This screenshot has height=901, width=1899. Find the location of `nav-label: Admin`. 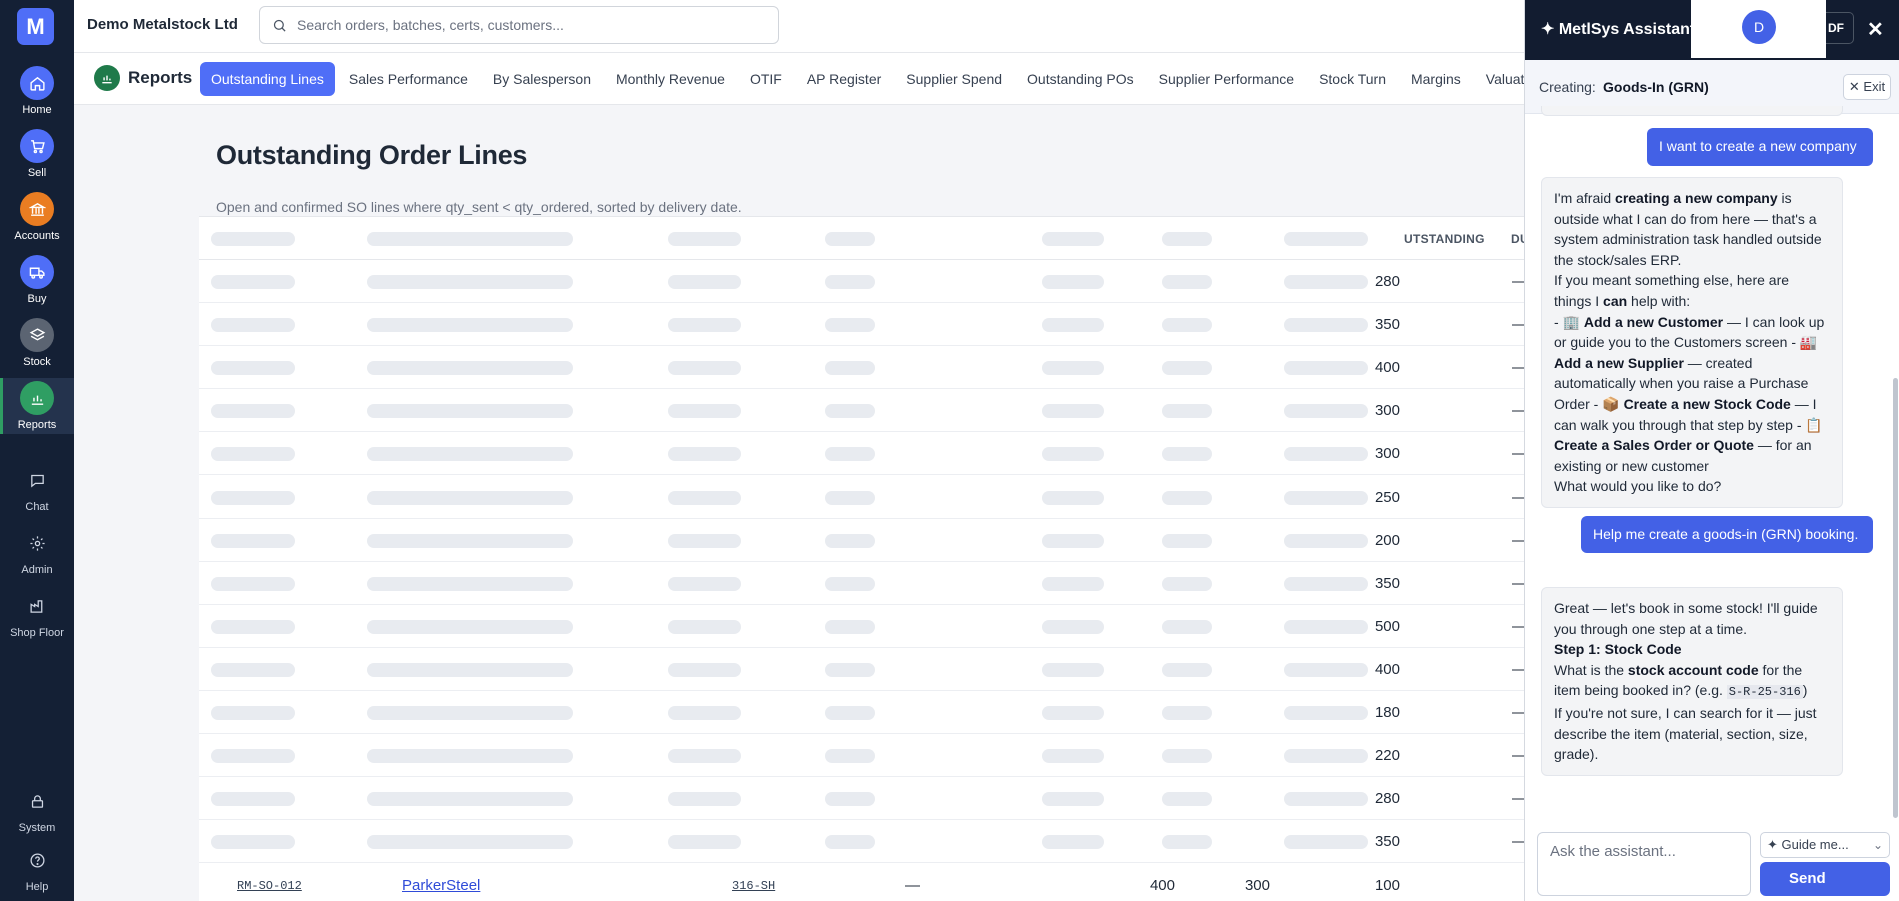

nav-label: Admin is located at coordinates (37, 570).